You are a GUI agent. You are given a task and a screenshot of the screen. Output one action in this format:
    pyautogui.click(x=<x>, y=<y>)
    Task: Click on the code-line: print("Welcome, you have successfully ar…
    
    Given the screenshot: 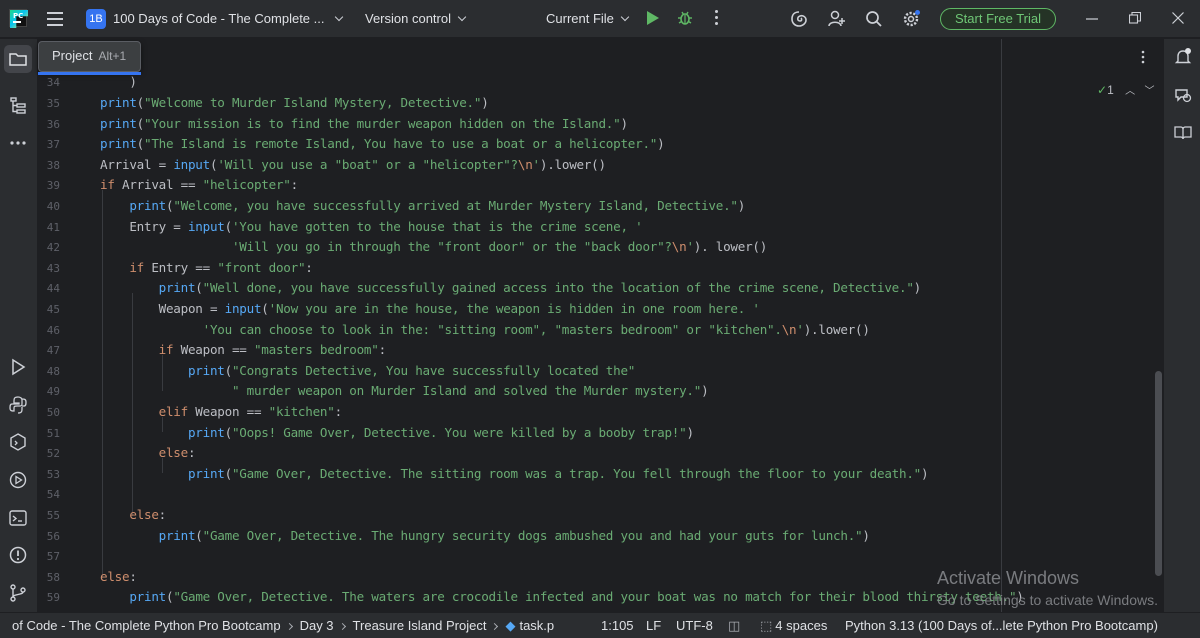 What is the action you would take?
    pyautogui.click(x=422, y=205)
    